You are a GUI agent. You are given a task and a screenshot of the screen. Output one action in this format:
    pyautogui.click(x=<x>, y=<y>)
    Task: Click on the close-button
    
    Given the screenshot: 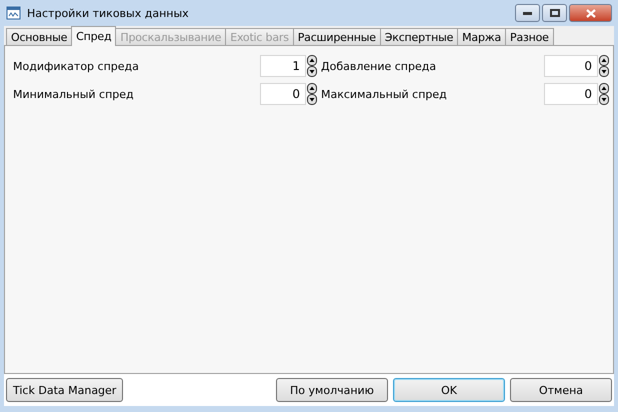 What is the action you would take?
    pyautogui.click(x=590, y=13)
    